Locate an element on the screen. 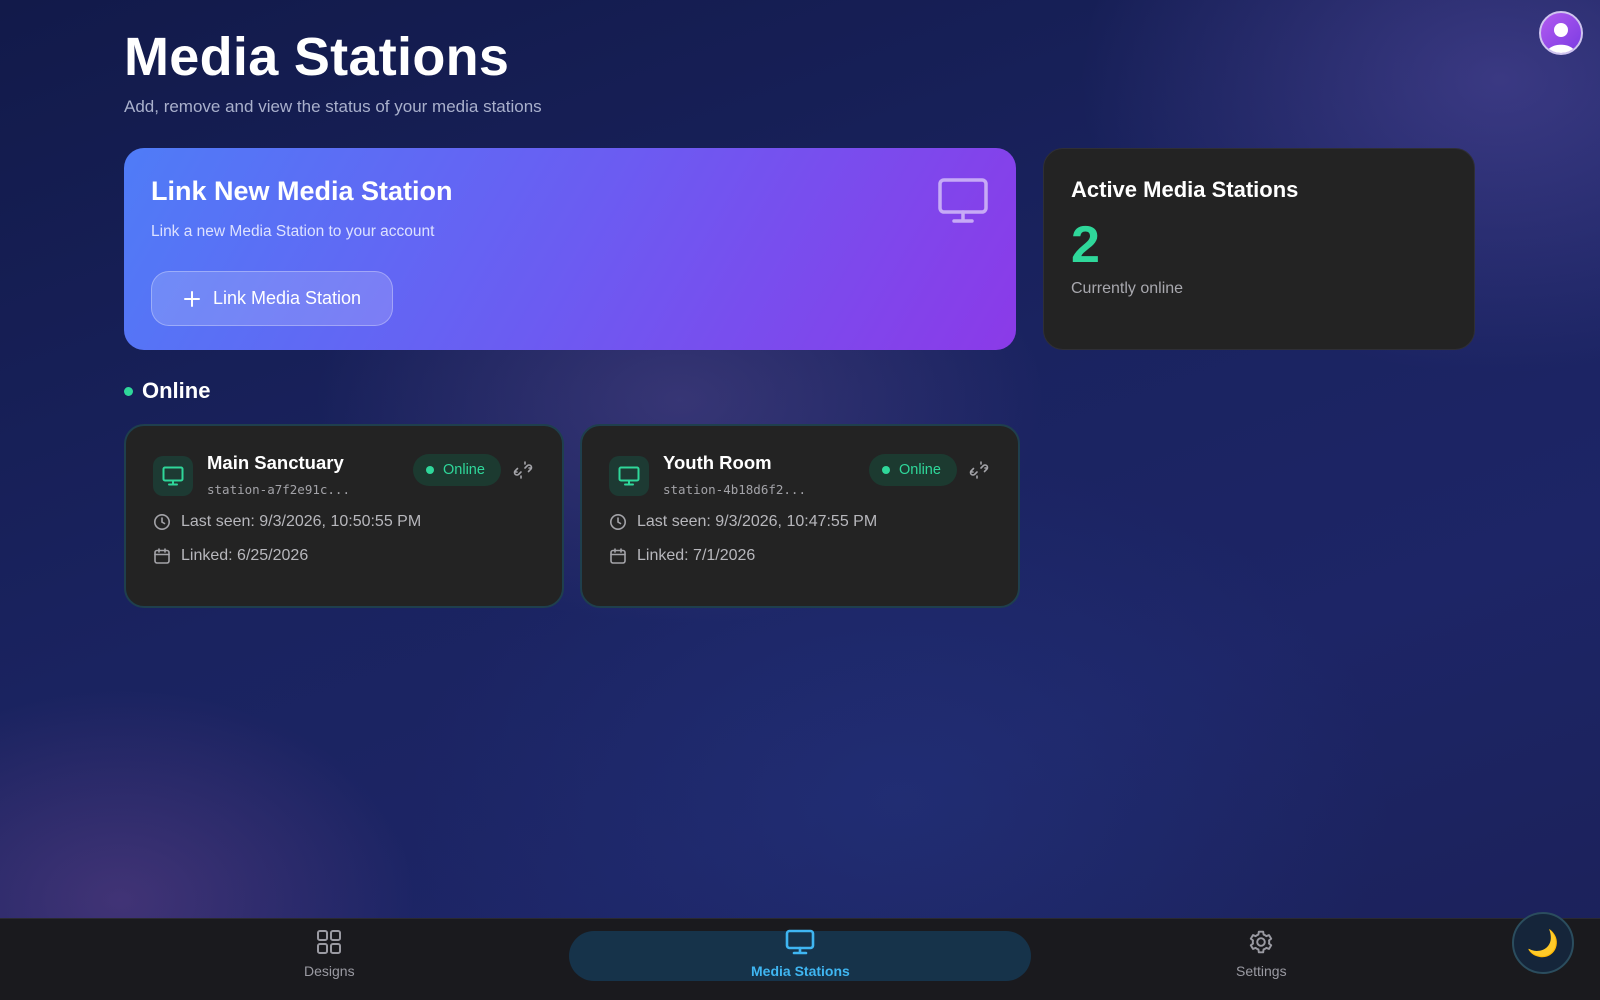 Image resolution: width=1600 pixels, height=1000 pixels. online-section-heading: Online is located at coordinates (167, 391).